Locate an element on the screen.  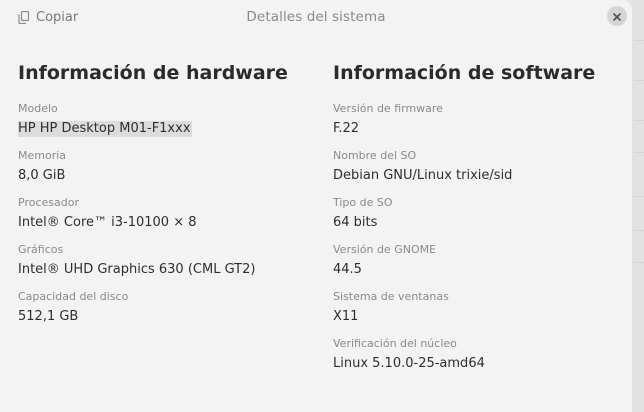
hardware-title: Información de hardware is located at coordinates (153, 73).